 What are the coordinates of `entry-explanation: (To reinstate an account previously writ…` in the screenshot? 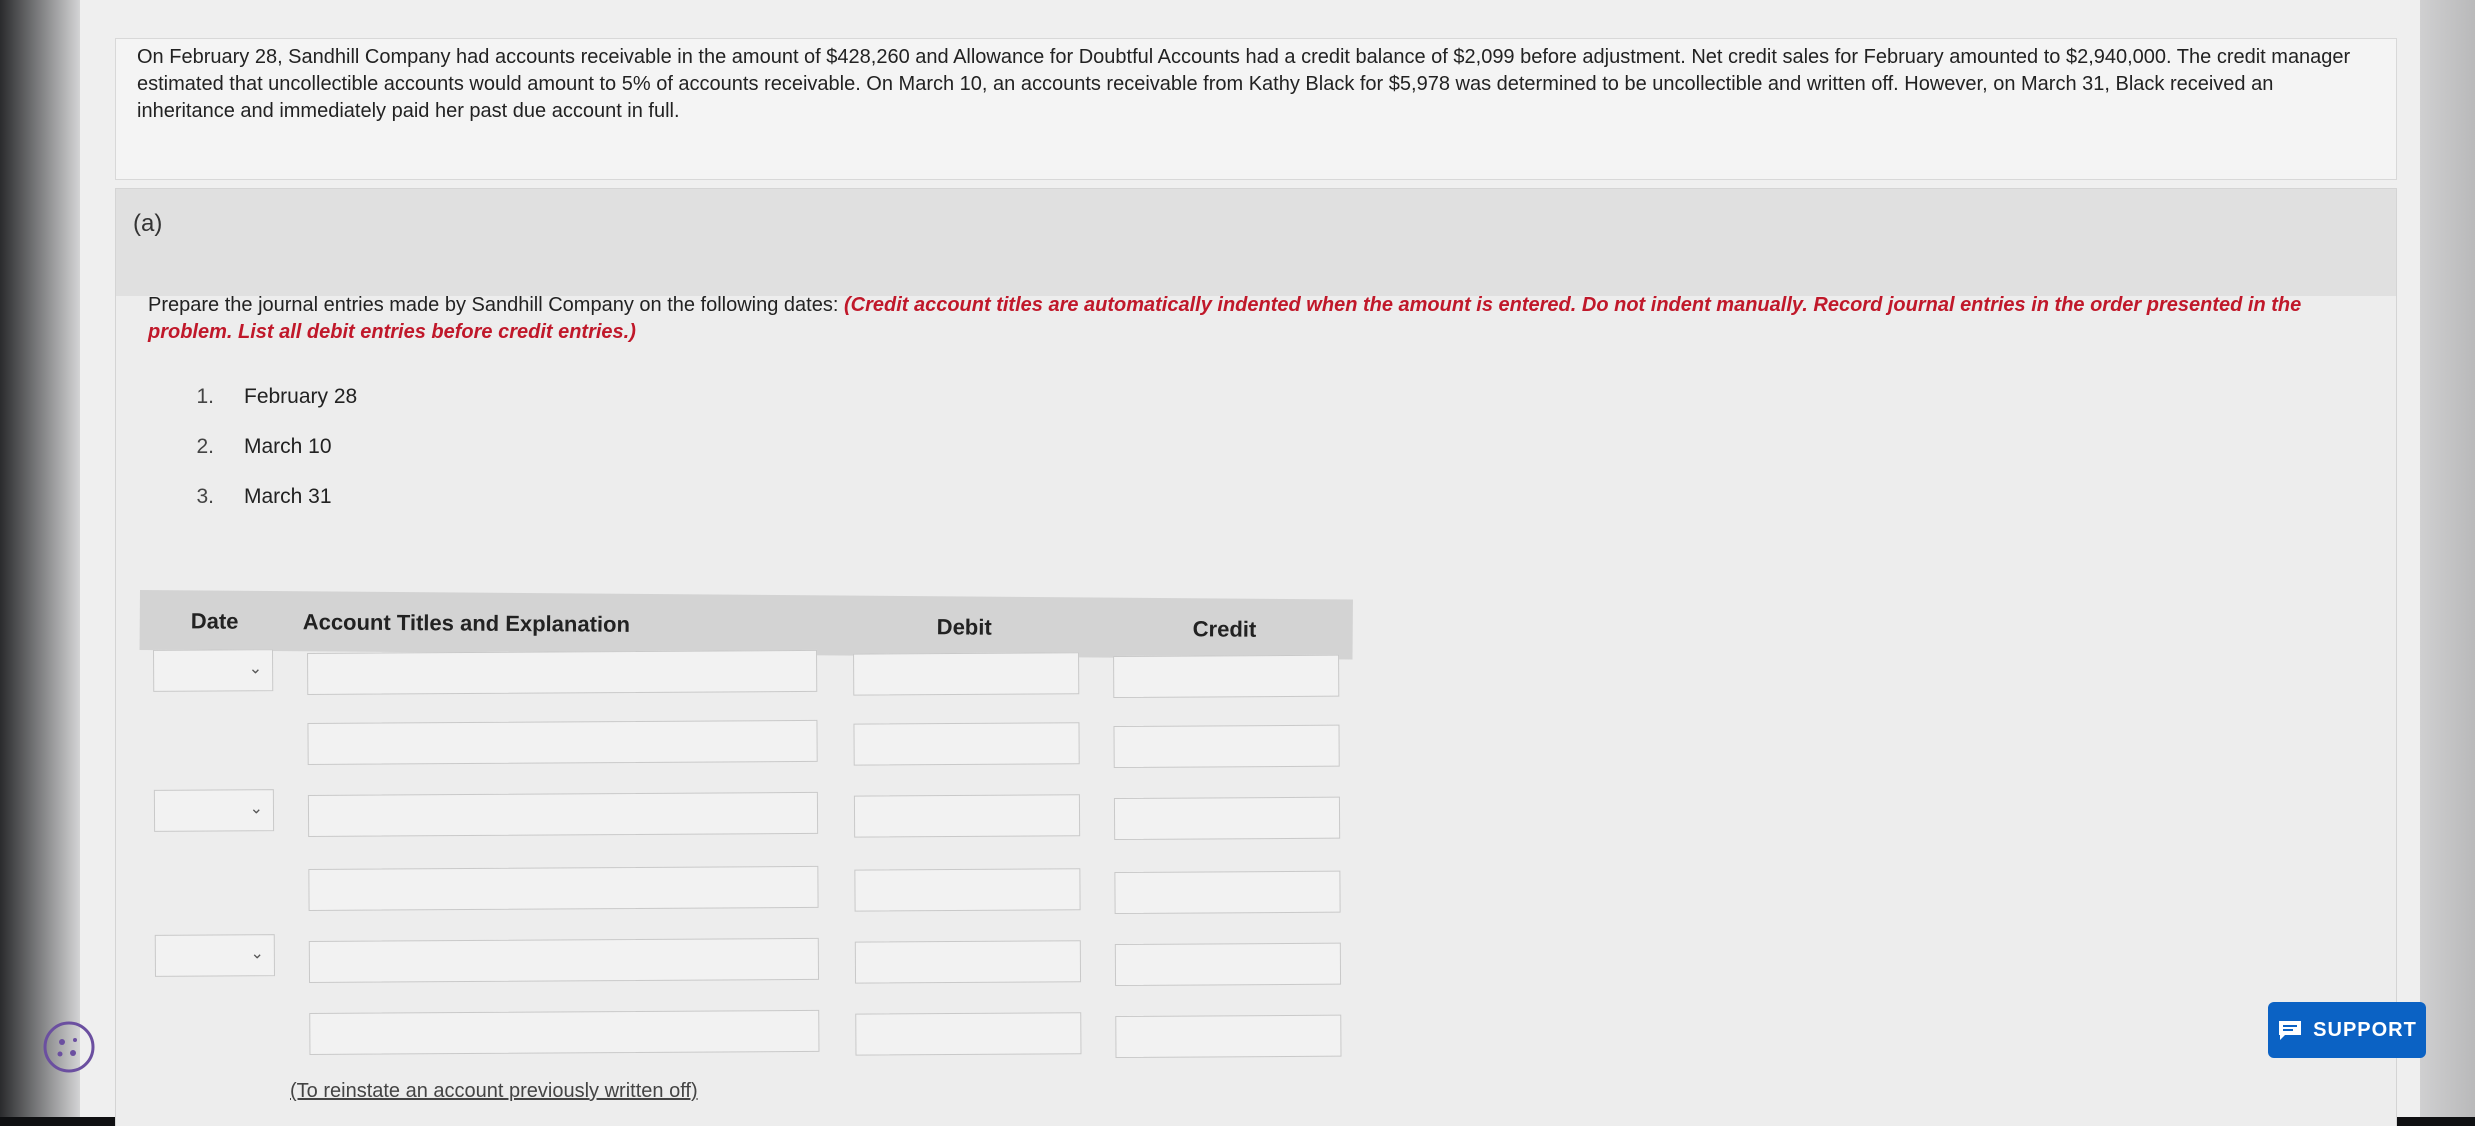 It's located at (494, 1091).